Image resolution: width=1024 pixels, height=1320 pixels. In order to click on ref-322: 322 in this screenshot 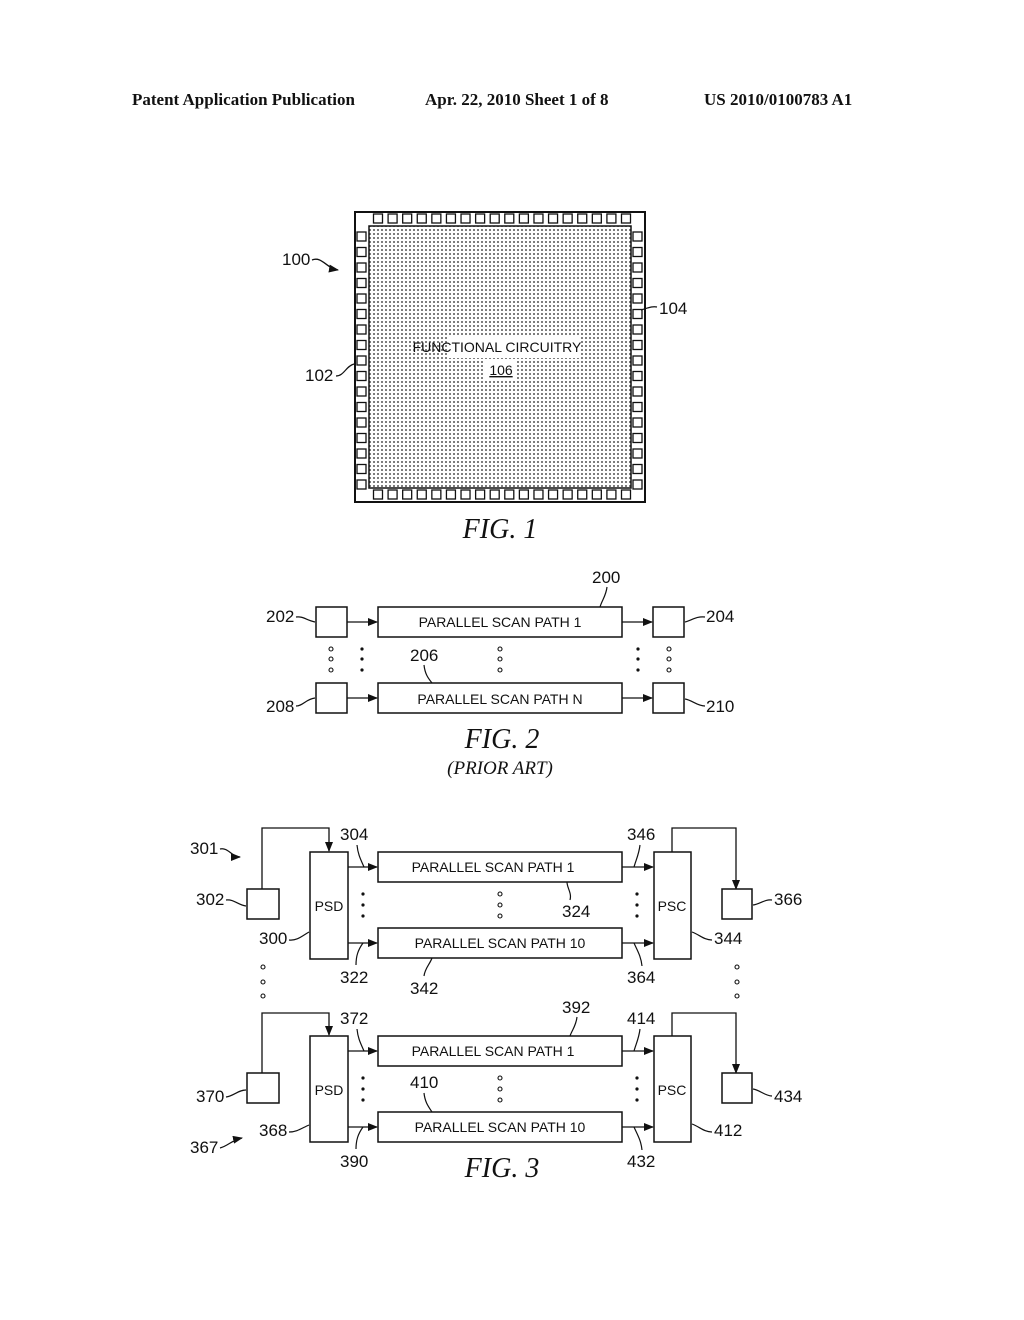, I will do `click(354, 977)`.